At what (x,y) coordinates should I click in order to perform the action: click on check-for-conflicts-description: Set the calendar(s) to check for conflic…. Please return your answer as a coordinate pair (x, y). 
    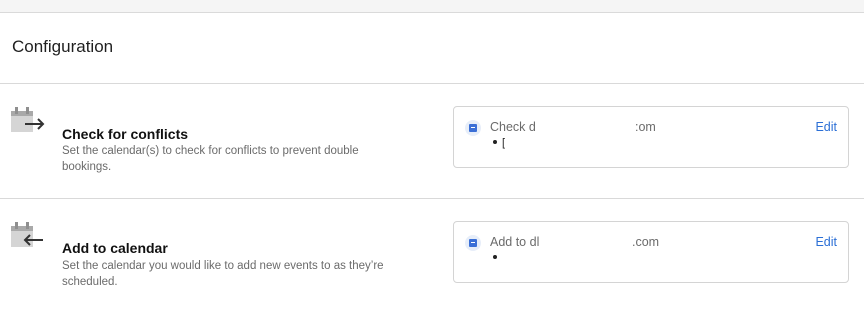
    Looking at the image, I should click on (210, 159).